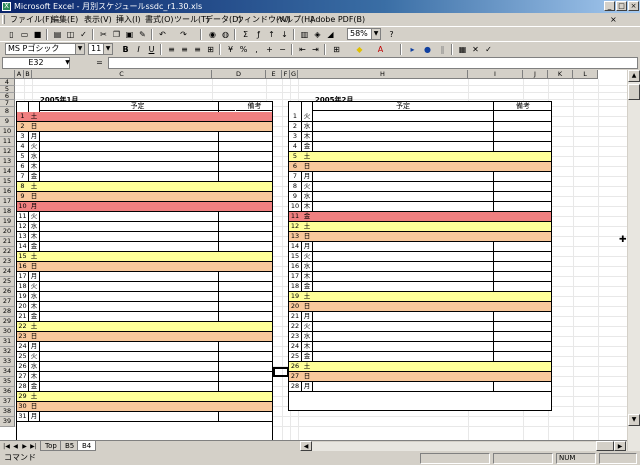 The image size is (640, 465). What do you see at coordinates (144, 227) in the screenshot?
I see `calendar-row: 12 水` at bounding box center [144, 227].